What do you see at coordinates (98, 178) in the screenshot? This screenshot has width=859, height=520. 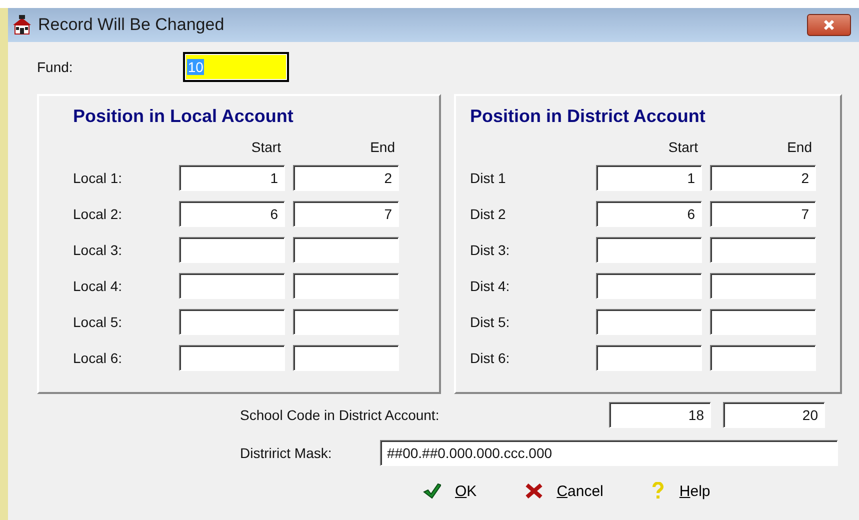 I see `row-label: Local 1:` at bounding box center [98, 178].